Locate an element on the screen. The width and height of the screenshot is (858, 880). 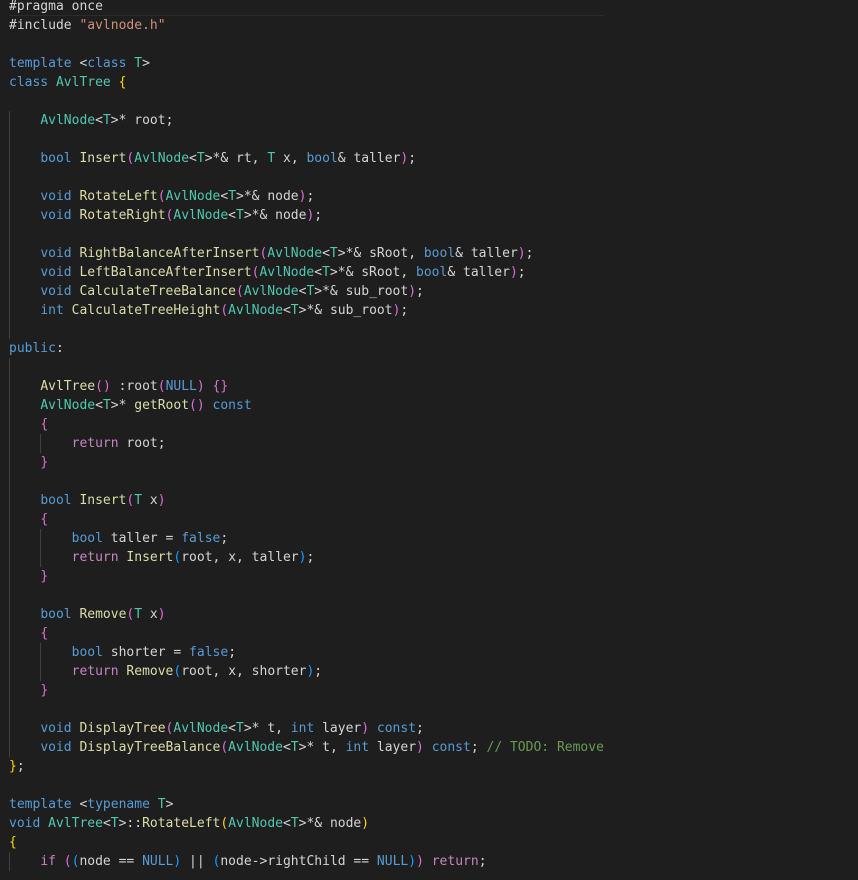
token-func: RotateLeft is located at coordinates (118, 196).